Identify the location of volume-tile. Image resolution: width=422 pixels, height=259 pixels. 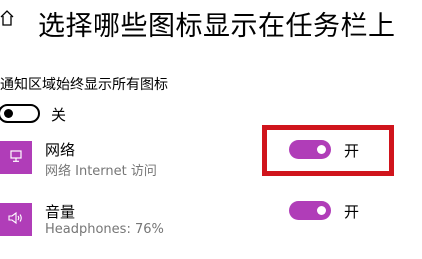
(16, 219).